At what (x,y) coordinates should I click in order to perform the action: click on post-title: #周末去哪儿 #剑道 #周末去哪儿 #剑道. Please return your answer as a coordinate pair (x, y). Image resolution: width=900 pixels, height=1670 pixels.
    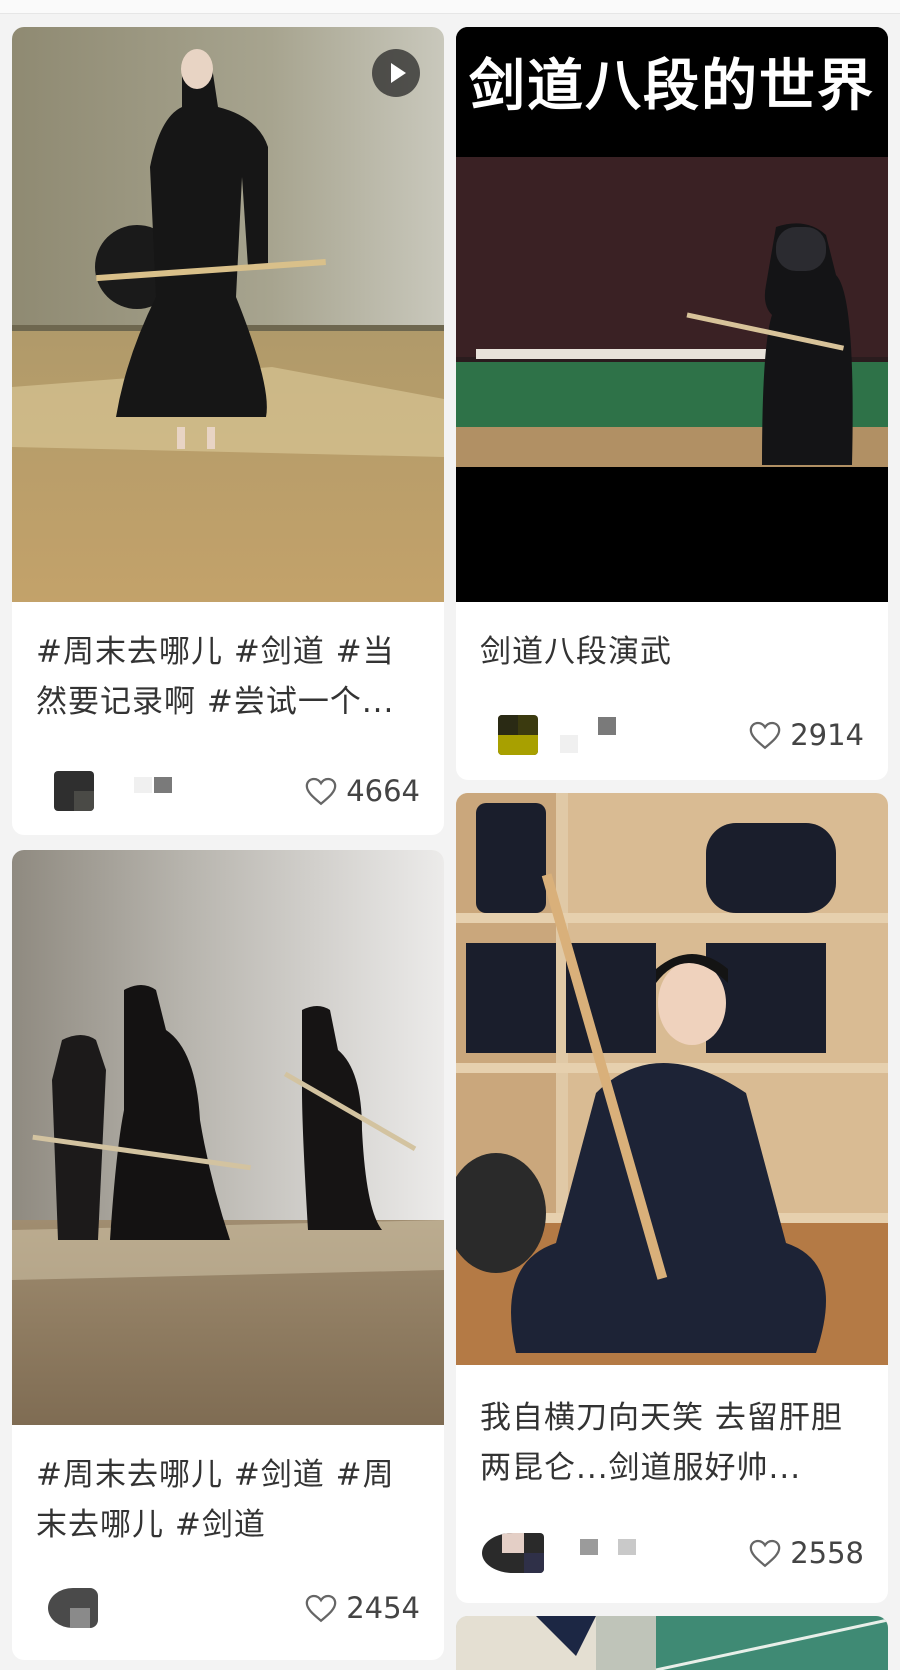
    Looking at the image, I should click on (228, 1500).